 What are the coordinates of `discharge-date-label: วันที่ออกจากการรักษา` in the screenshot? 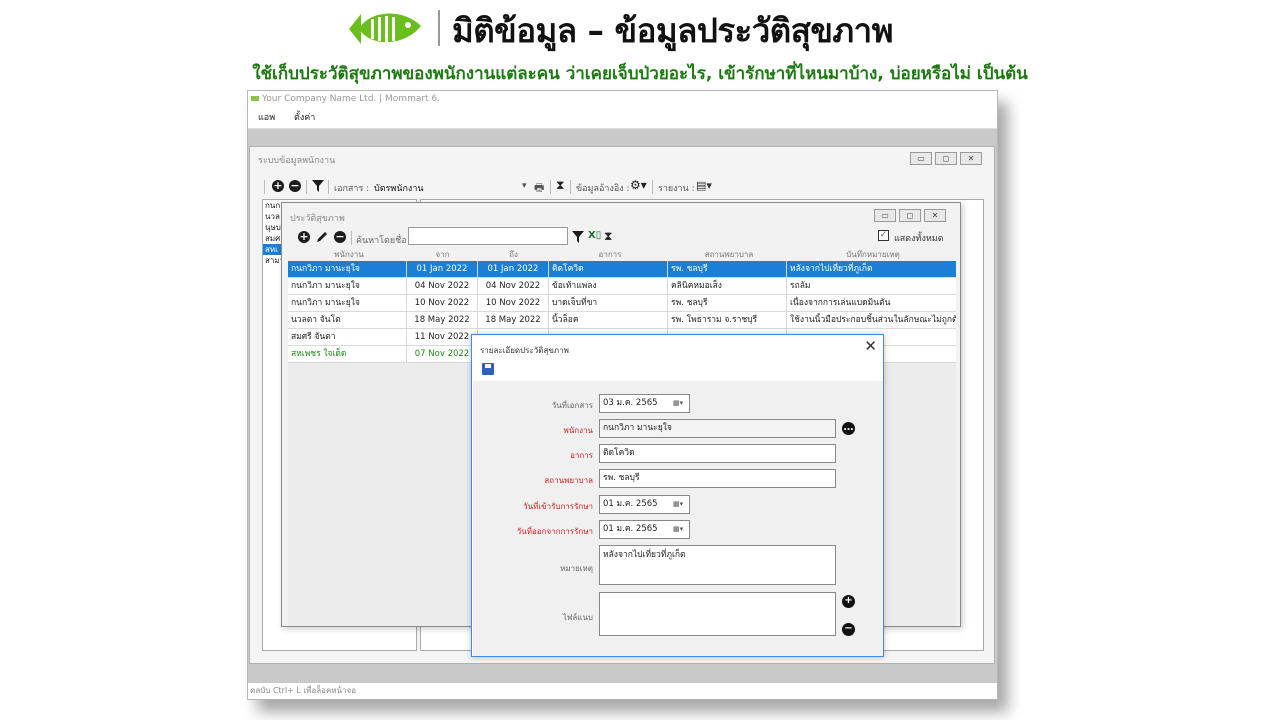 It's located at (554, 531).